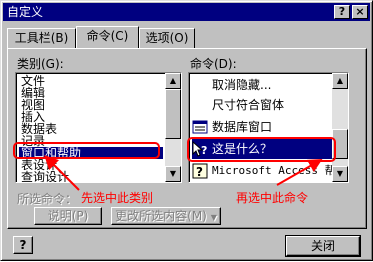 The image size is (373, 262). What do you see at coordinates (272, 198) in the screenshot?
I see `annotation-right-text: 再选中此命令` at bounding box center [272, 198].